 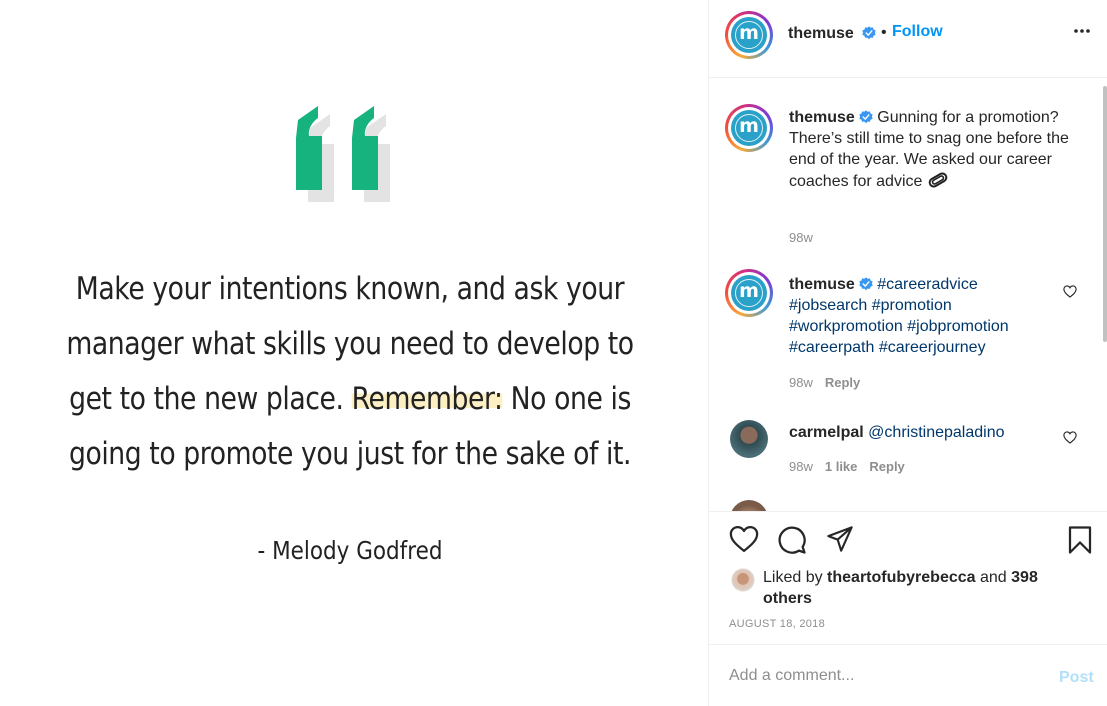 What do you see at coordinates (840, 539) in the screenshot?
I see `share-icon` at bounding box center [840, 539].